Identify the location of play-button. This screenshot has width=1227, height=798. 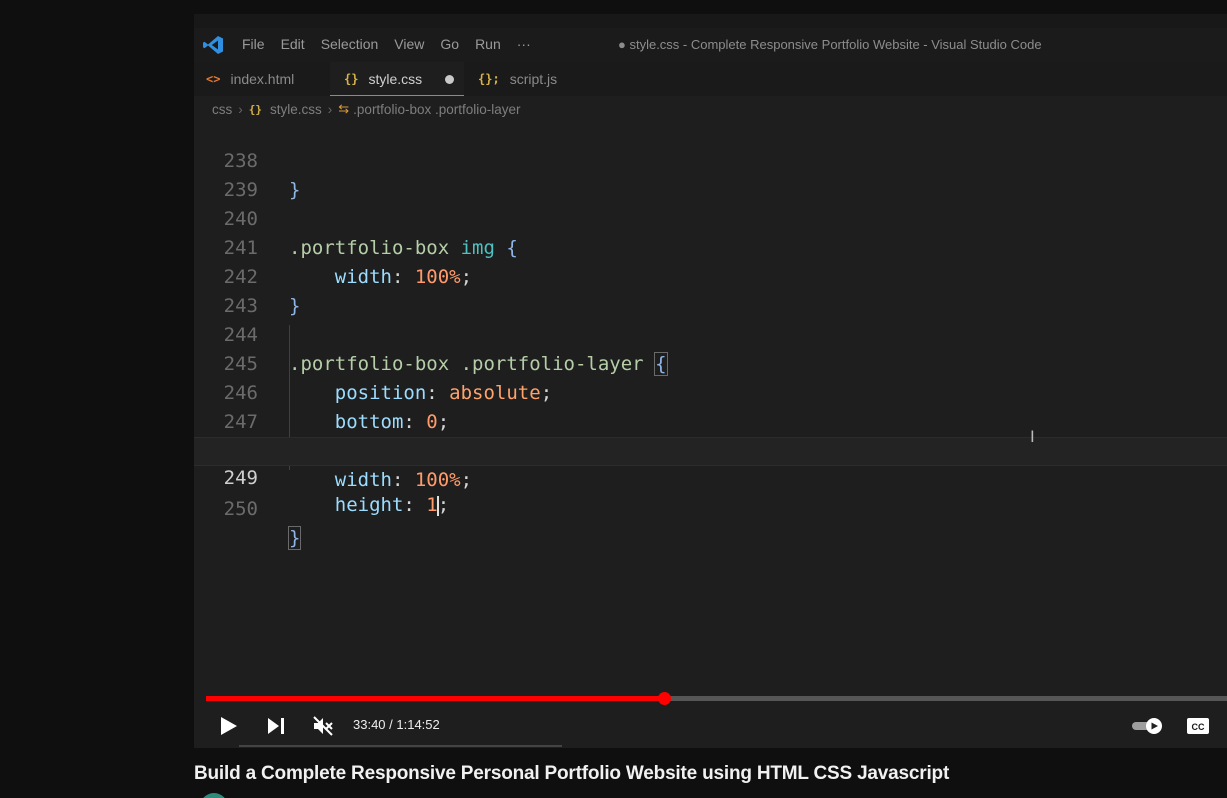
(229, 726).